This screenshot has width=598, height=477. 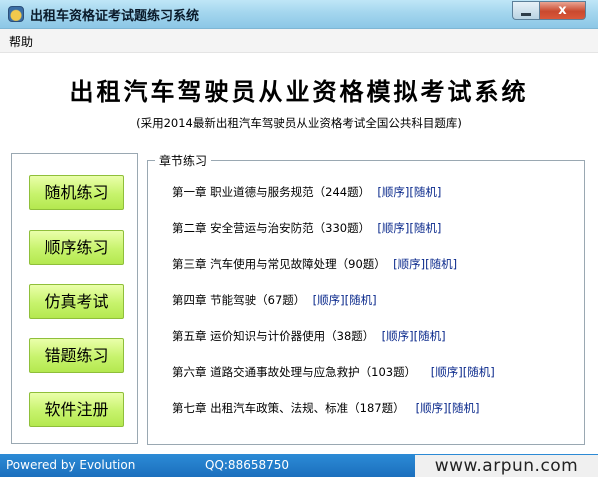 What do you see at coordinates (525, 10) in the screenshot?
I see `minimize-button` at bounding box center [525, 10].